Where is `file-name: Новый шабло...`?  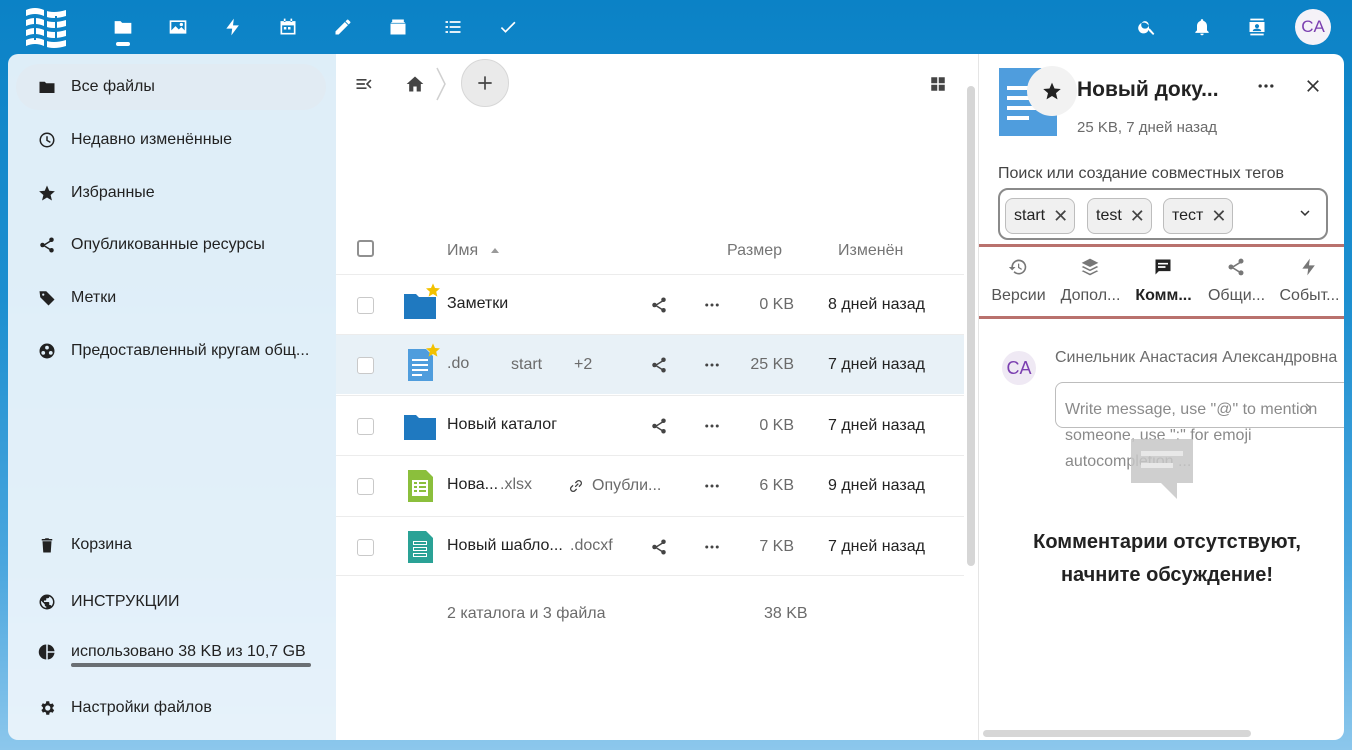
file-name: Новый шабло... is located at coordinates (505, 546).